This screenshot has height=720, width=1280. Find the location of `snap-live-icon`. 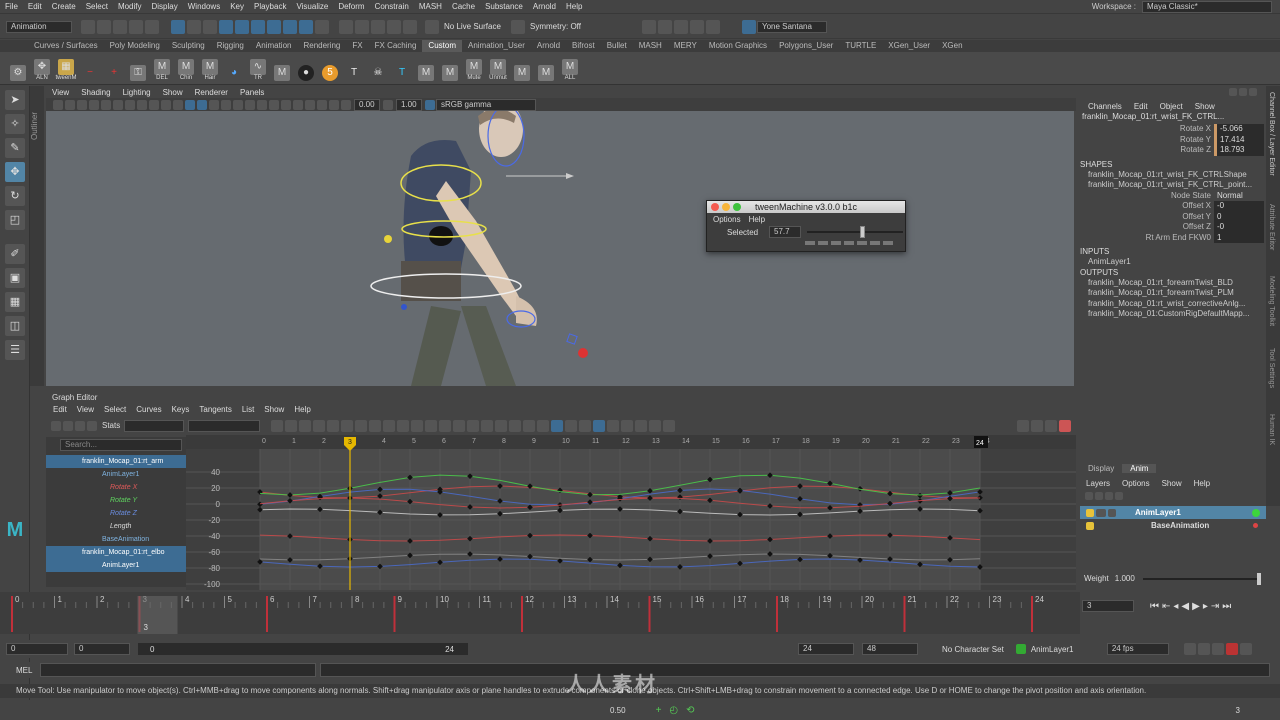

snap-live-icon is located at coordinates (306, 26).